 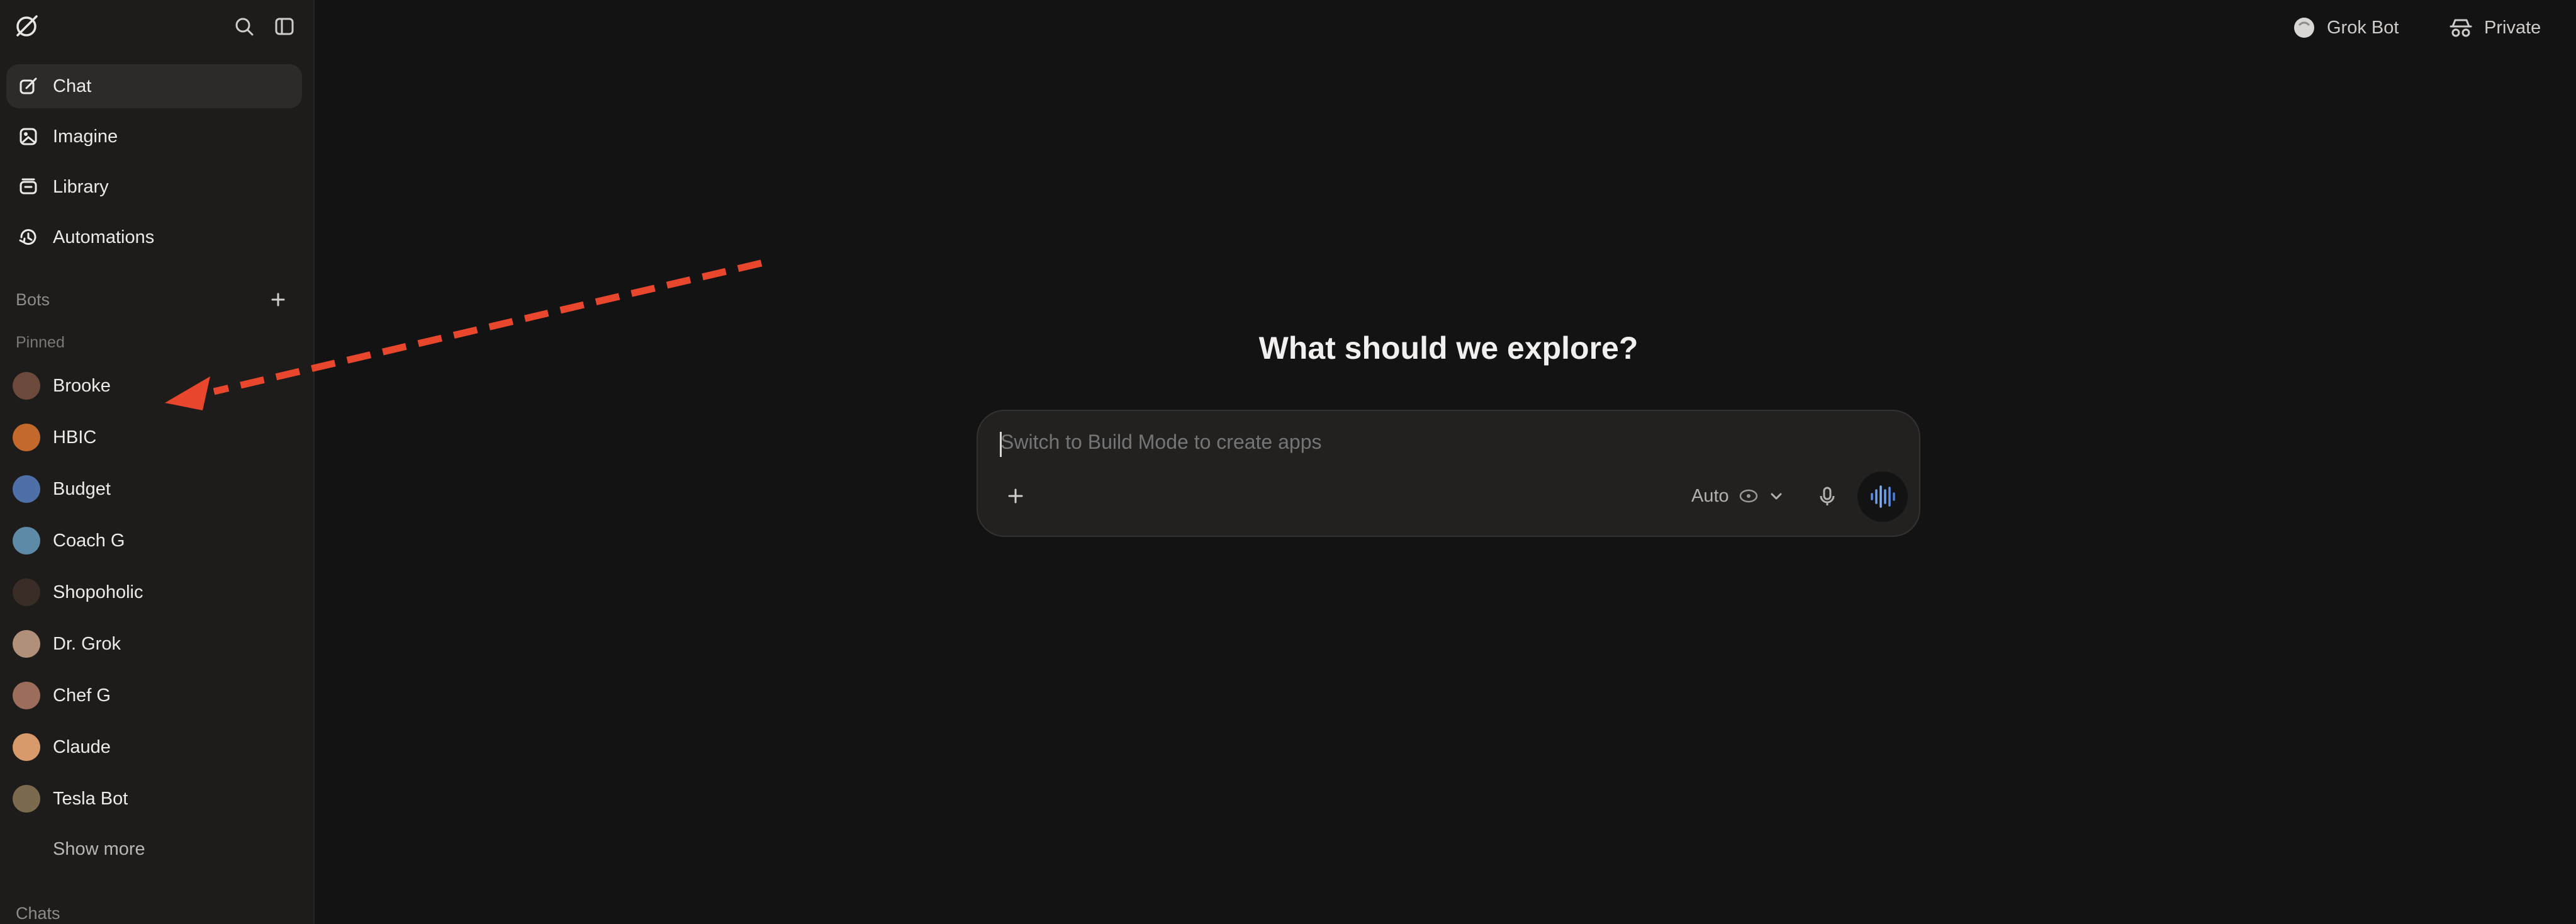 I want to click on private-label: Private, so click(x=2512, y=27).